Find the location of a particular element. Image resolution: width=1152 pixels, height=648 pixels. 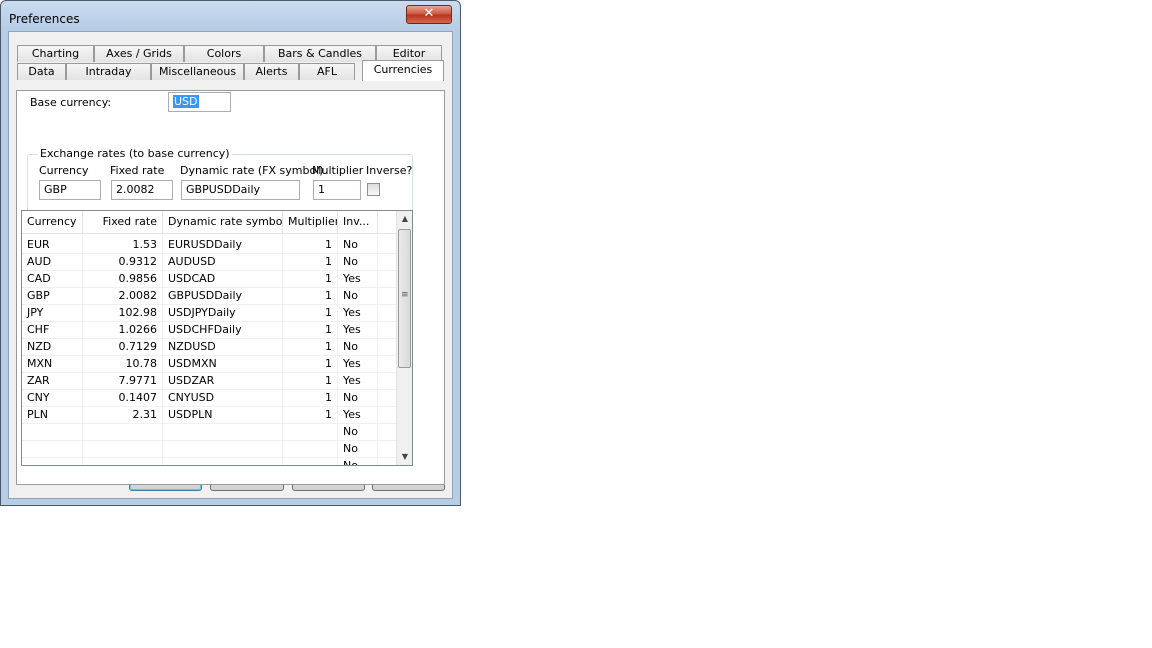

column-header-multiplier: Multiplier is located at coordinates (310, 222).